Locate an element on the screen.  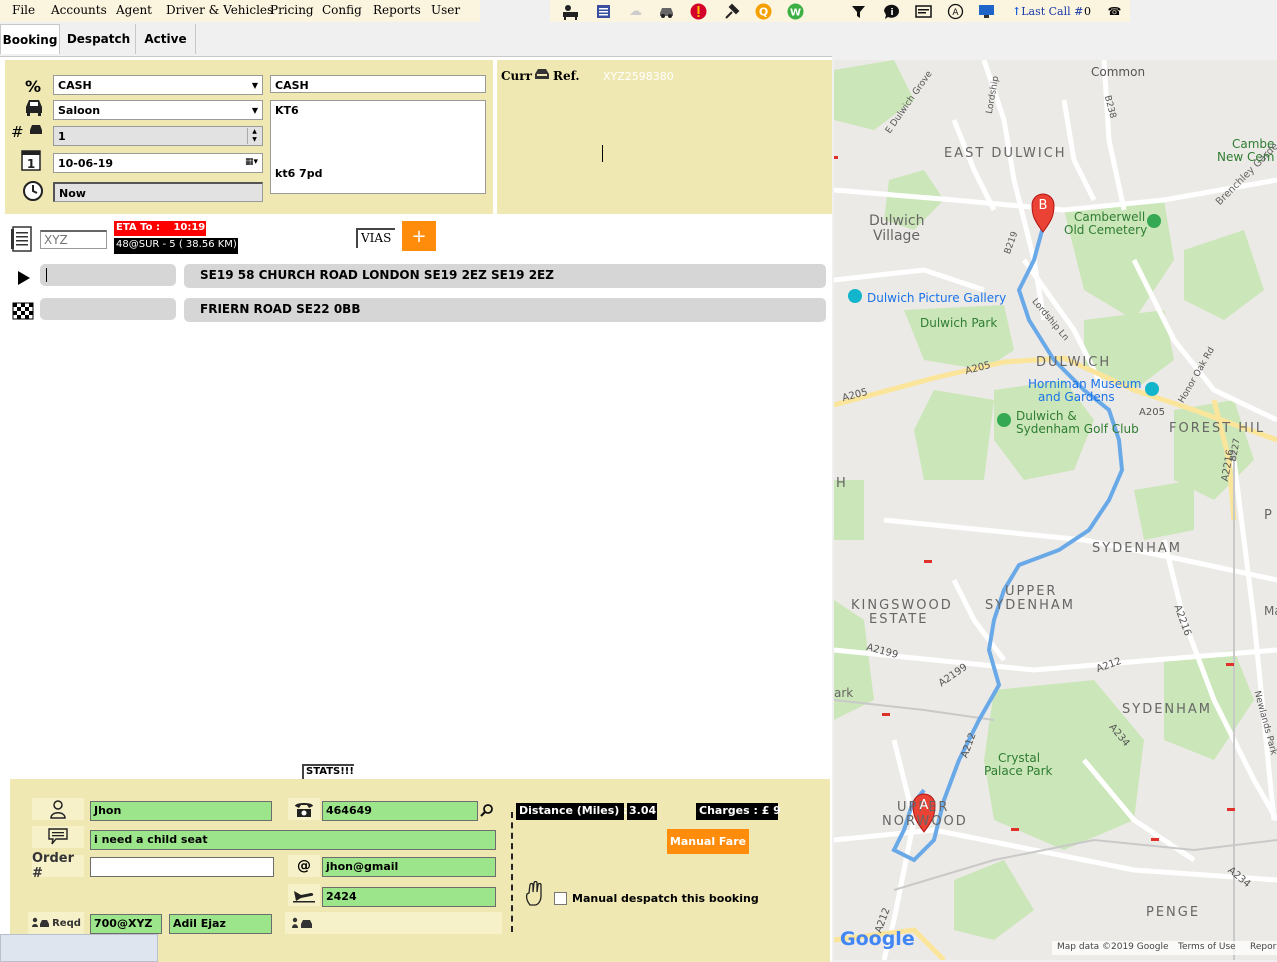
flight-icon is located at coordinates (304, 895).